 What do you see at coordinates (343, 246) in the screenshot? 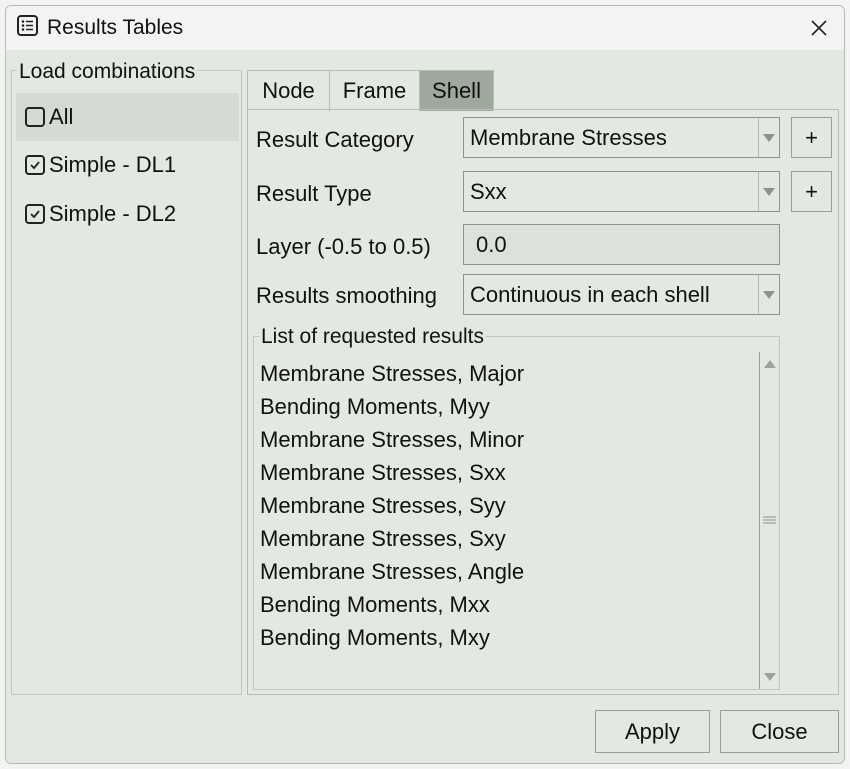
I see `layer-label: Layer (-0.5 to 0.5)` at bounding box center [343, 246].